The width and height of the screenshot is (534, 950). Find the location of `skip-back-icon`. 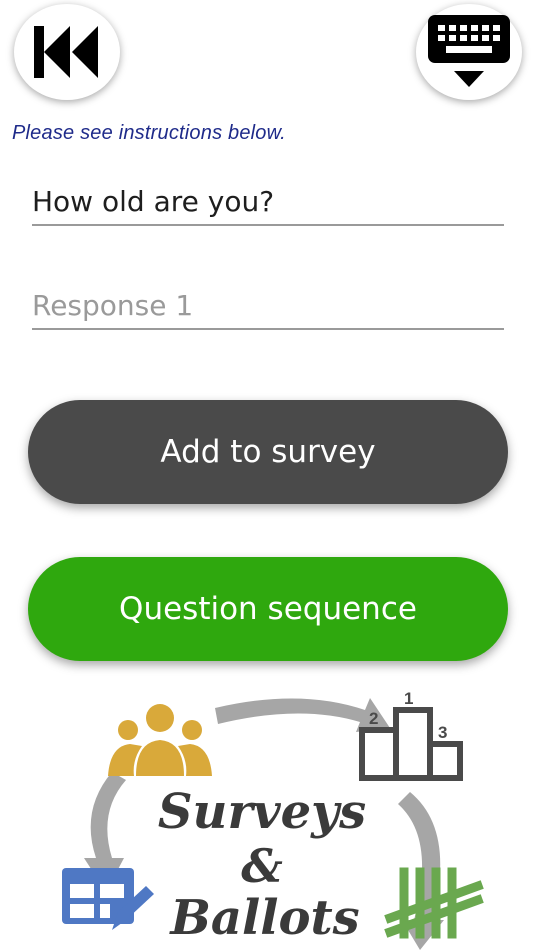

skip-back-icon is located at coordinates (66, 52).